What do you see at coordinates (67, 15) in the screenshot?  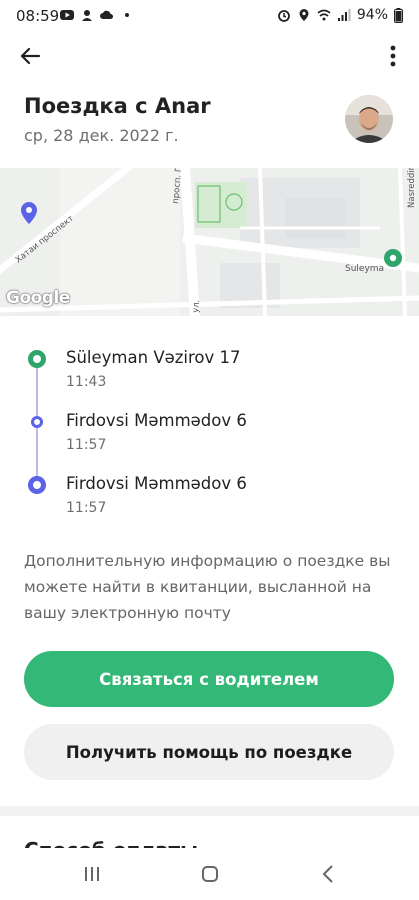 I see `youtube-icon` at bounding box center [67, 15].